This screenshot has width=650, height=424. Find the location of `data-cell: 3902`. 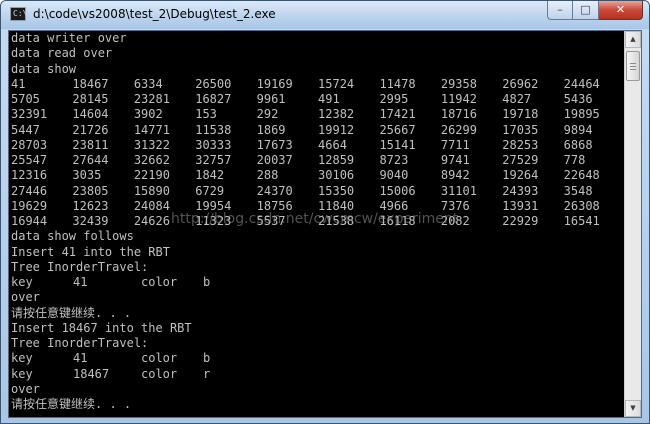

data-cell: 3902 is located at coordinates (148, 114).